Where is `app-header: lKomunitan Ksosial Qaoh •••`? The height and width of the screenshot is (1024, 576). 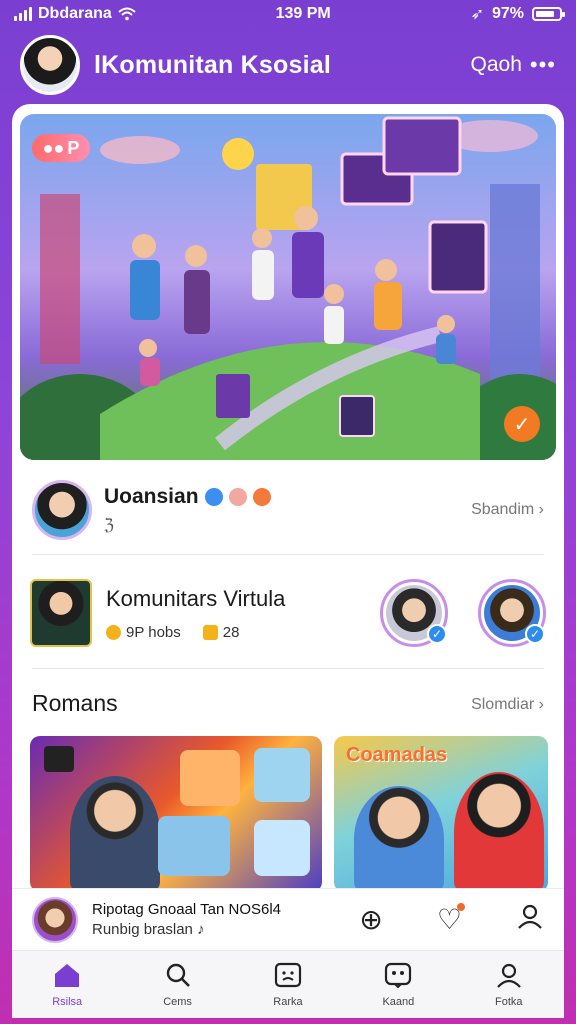 app-header: lKomunitan Ksosial Qaoh ••• is located at coordinates (288, 65).